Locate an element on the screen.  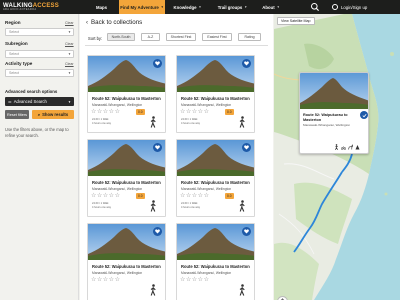
region-clear-link: Clear is located at coordinates (69, 23).